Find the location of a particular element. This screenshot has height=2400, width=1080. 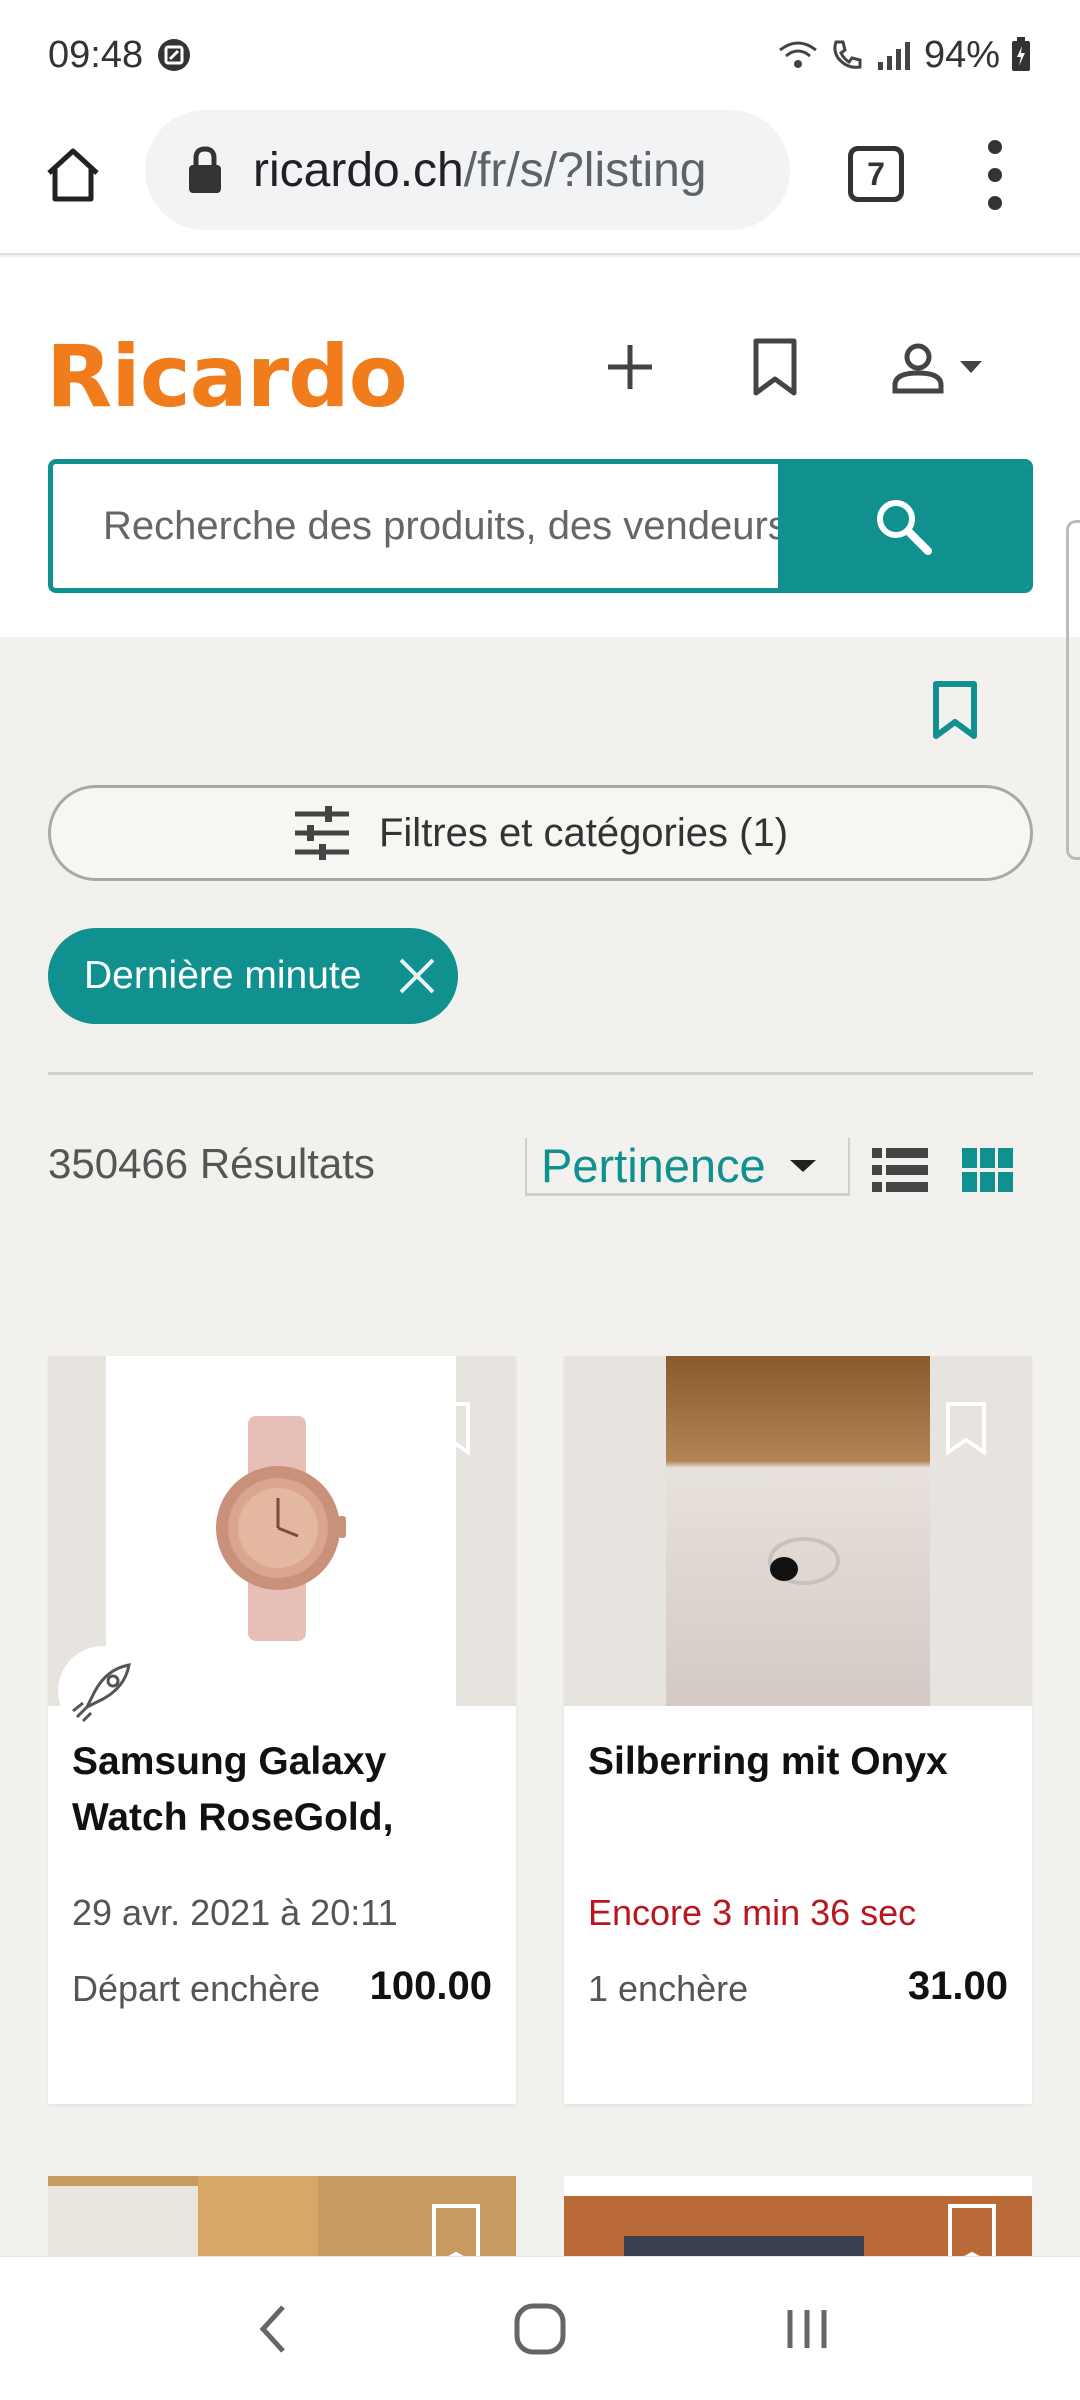

saved-items-button is located at coordinates (775, 367).